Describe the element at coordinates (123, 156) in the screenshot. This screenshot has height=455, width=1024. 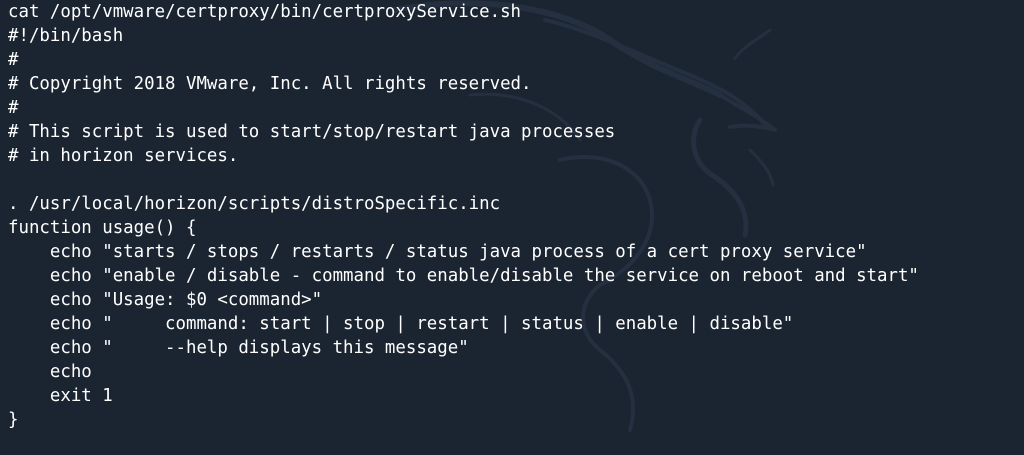
I see `script-line: # in horizon services.` at that location.